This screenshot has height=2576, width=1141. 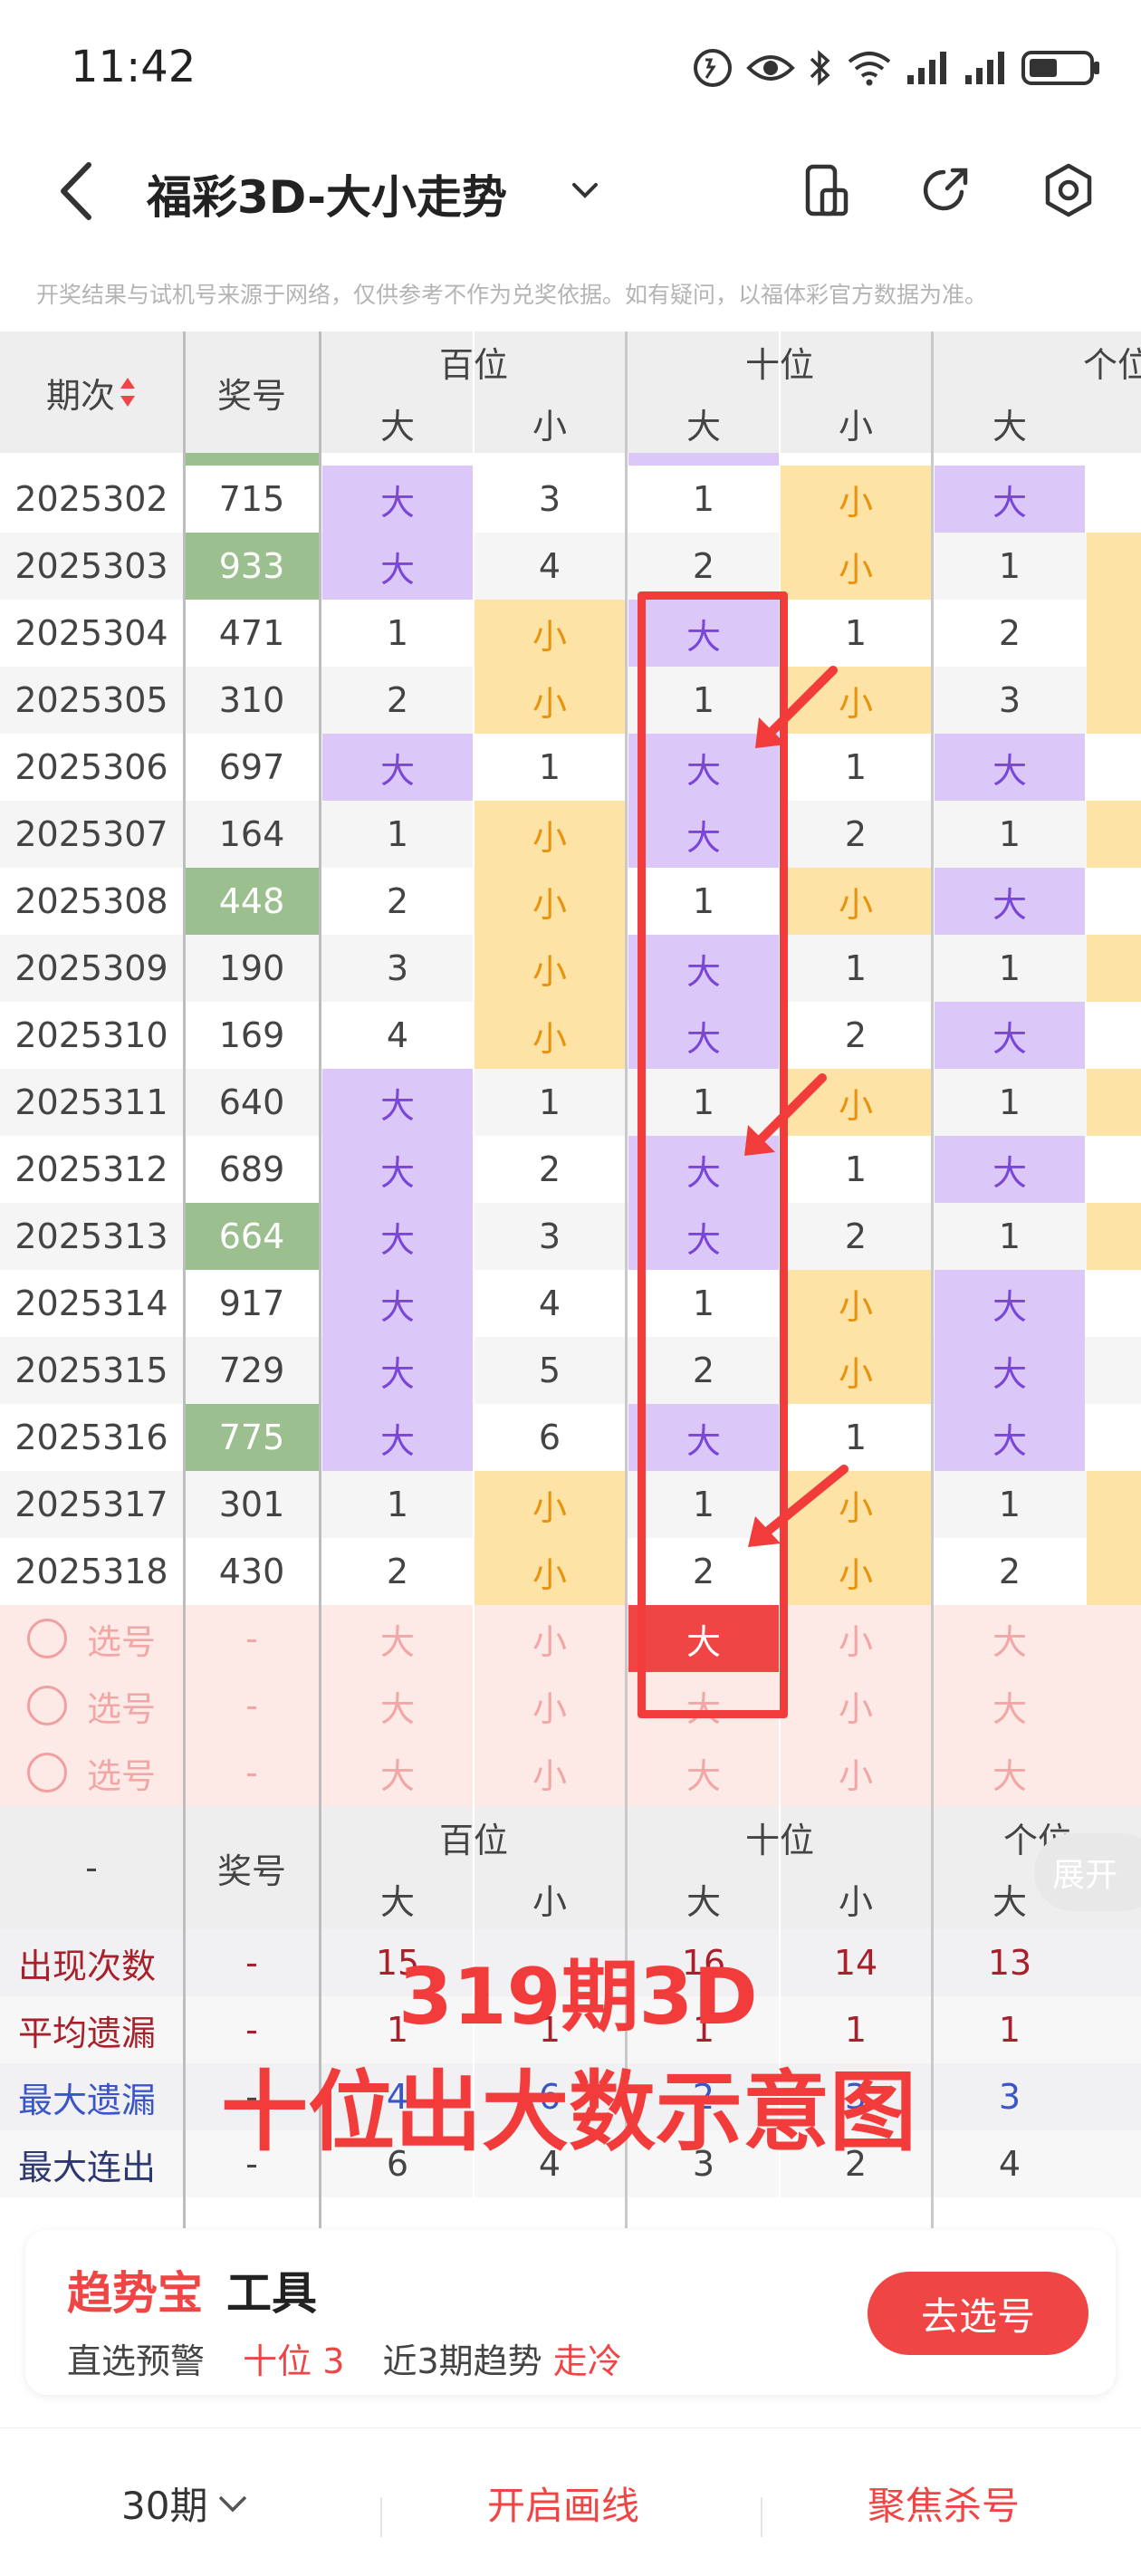 I want to click on units-header: 个位, so click(x=1112, y=364).